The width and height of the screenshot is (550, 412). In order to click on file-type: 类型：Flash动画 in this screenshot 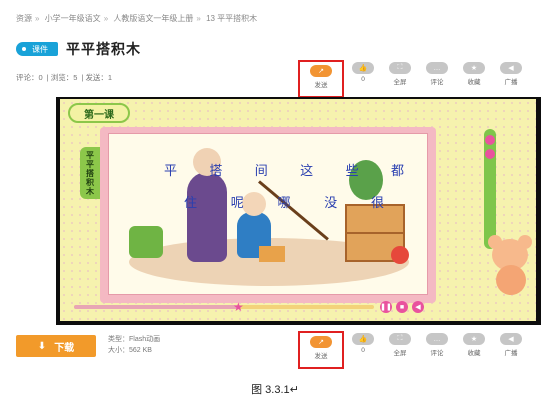, I will do `click(134, 339)`.